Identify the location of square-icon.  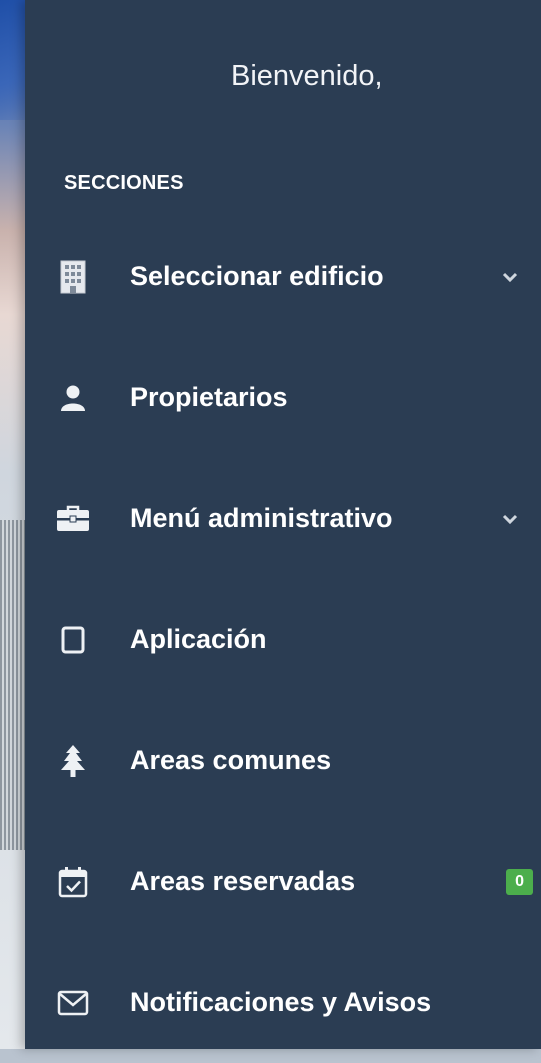
(73, 640).